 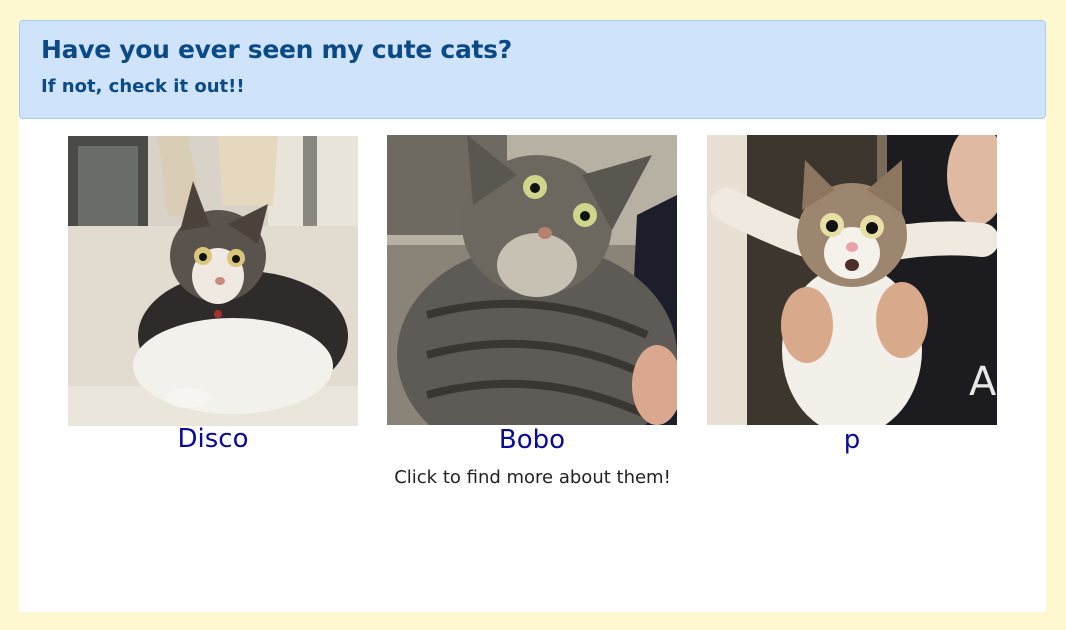 What do you see at coordinates (532, 440) in the screenshot?
I see `cat-name: Bobo` at bounding box center [532, 440].